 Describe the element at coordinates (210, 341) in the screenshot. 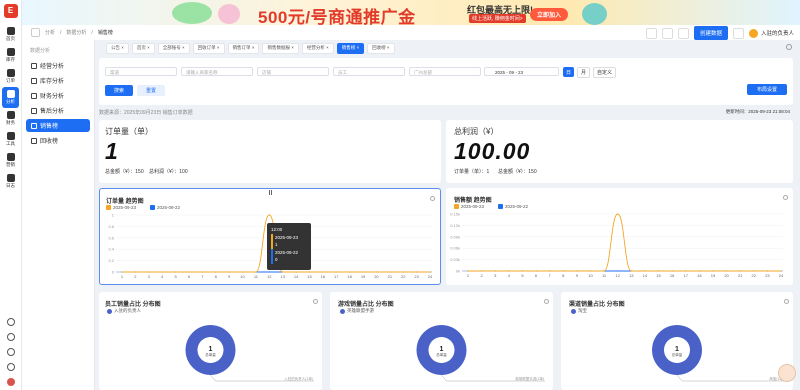

I see `staff-share-chart: 1总单量入驻的负责人(1单)` at that location.